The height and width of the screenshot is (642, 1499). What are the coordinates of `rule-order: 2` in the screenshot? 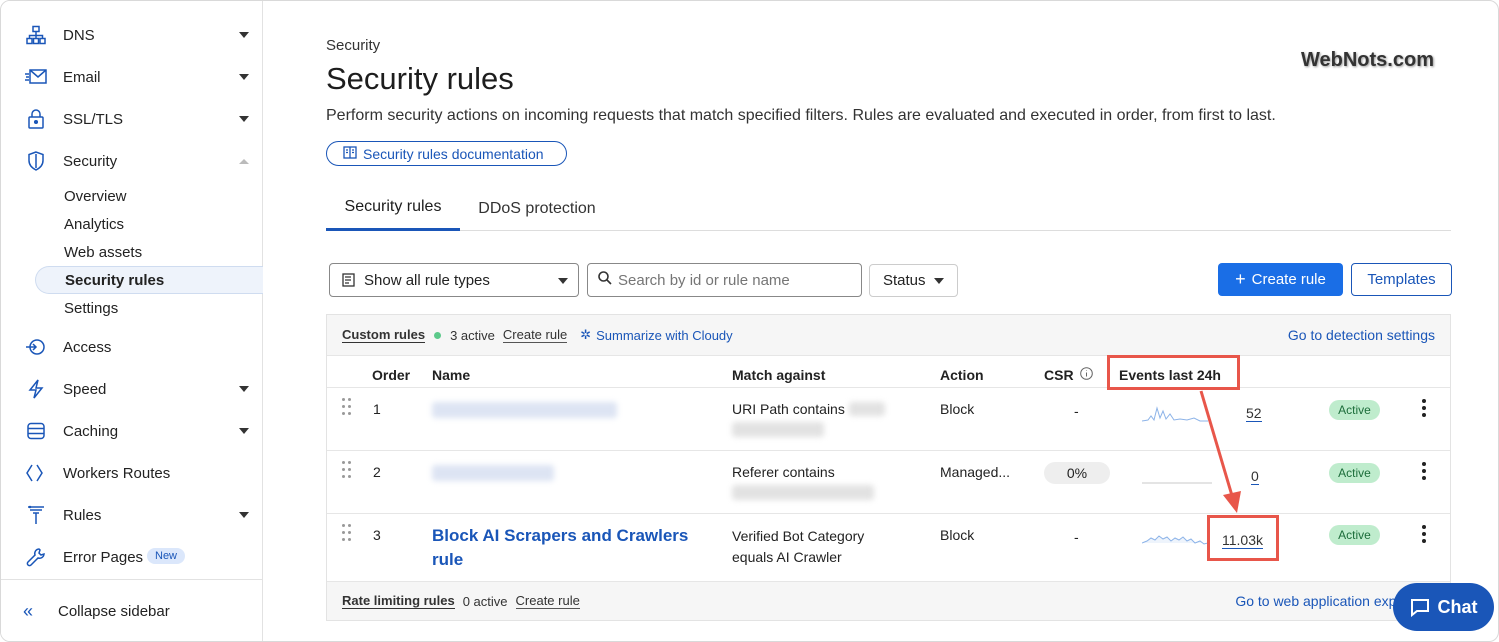 It's located at (377, 472).